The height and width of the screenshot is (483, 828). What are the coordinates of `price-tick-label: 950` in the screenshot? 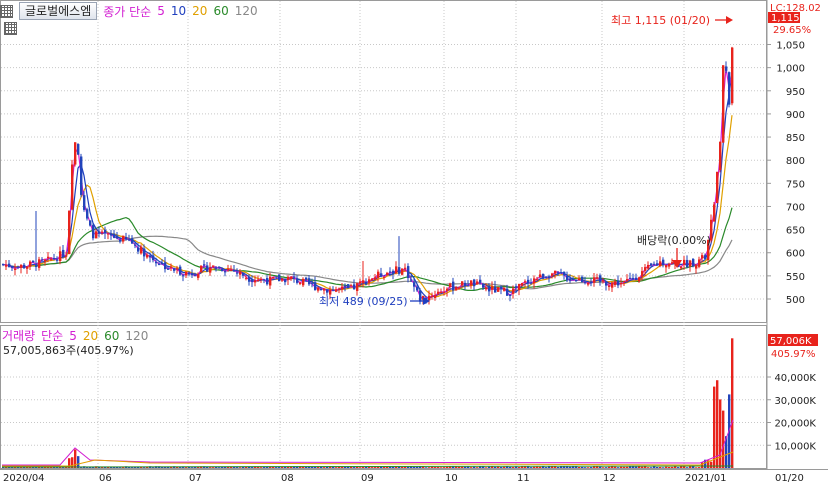 It's located at (795, 92).